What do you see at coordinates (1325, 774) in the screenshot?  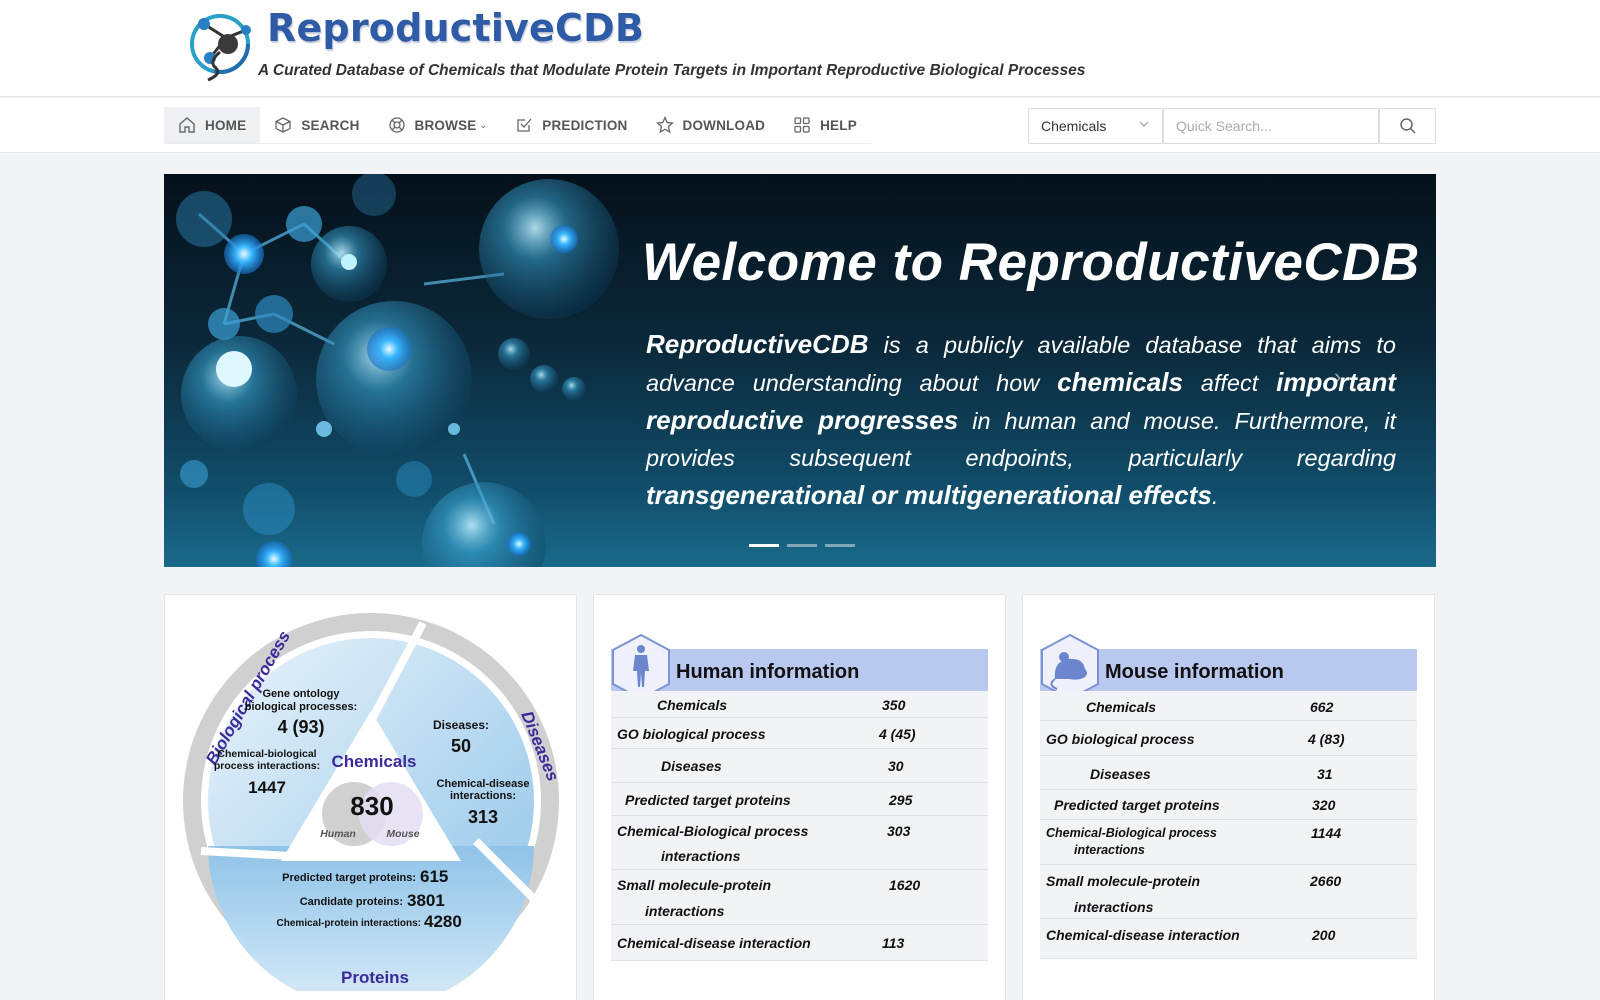 I see `row-value: 31` at bounding box center [1325, 774].